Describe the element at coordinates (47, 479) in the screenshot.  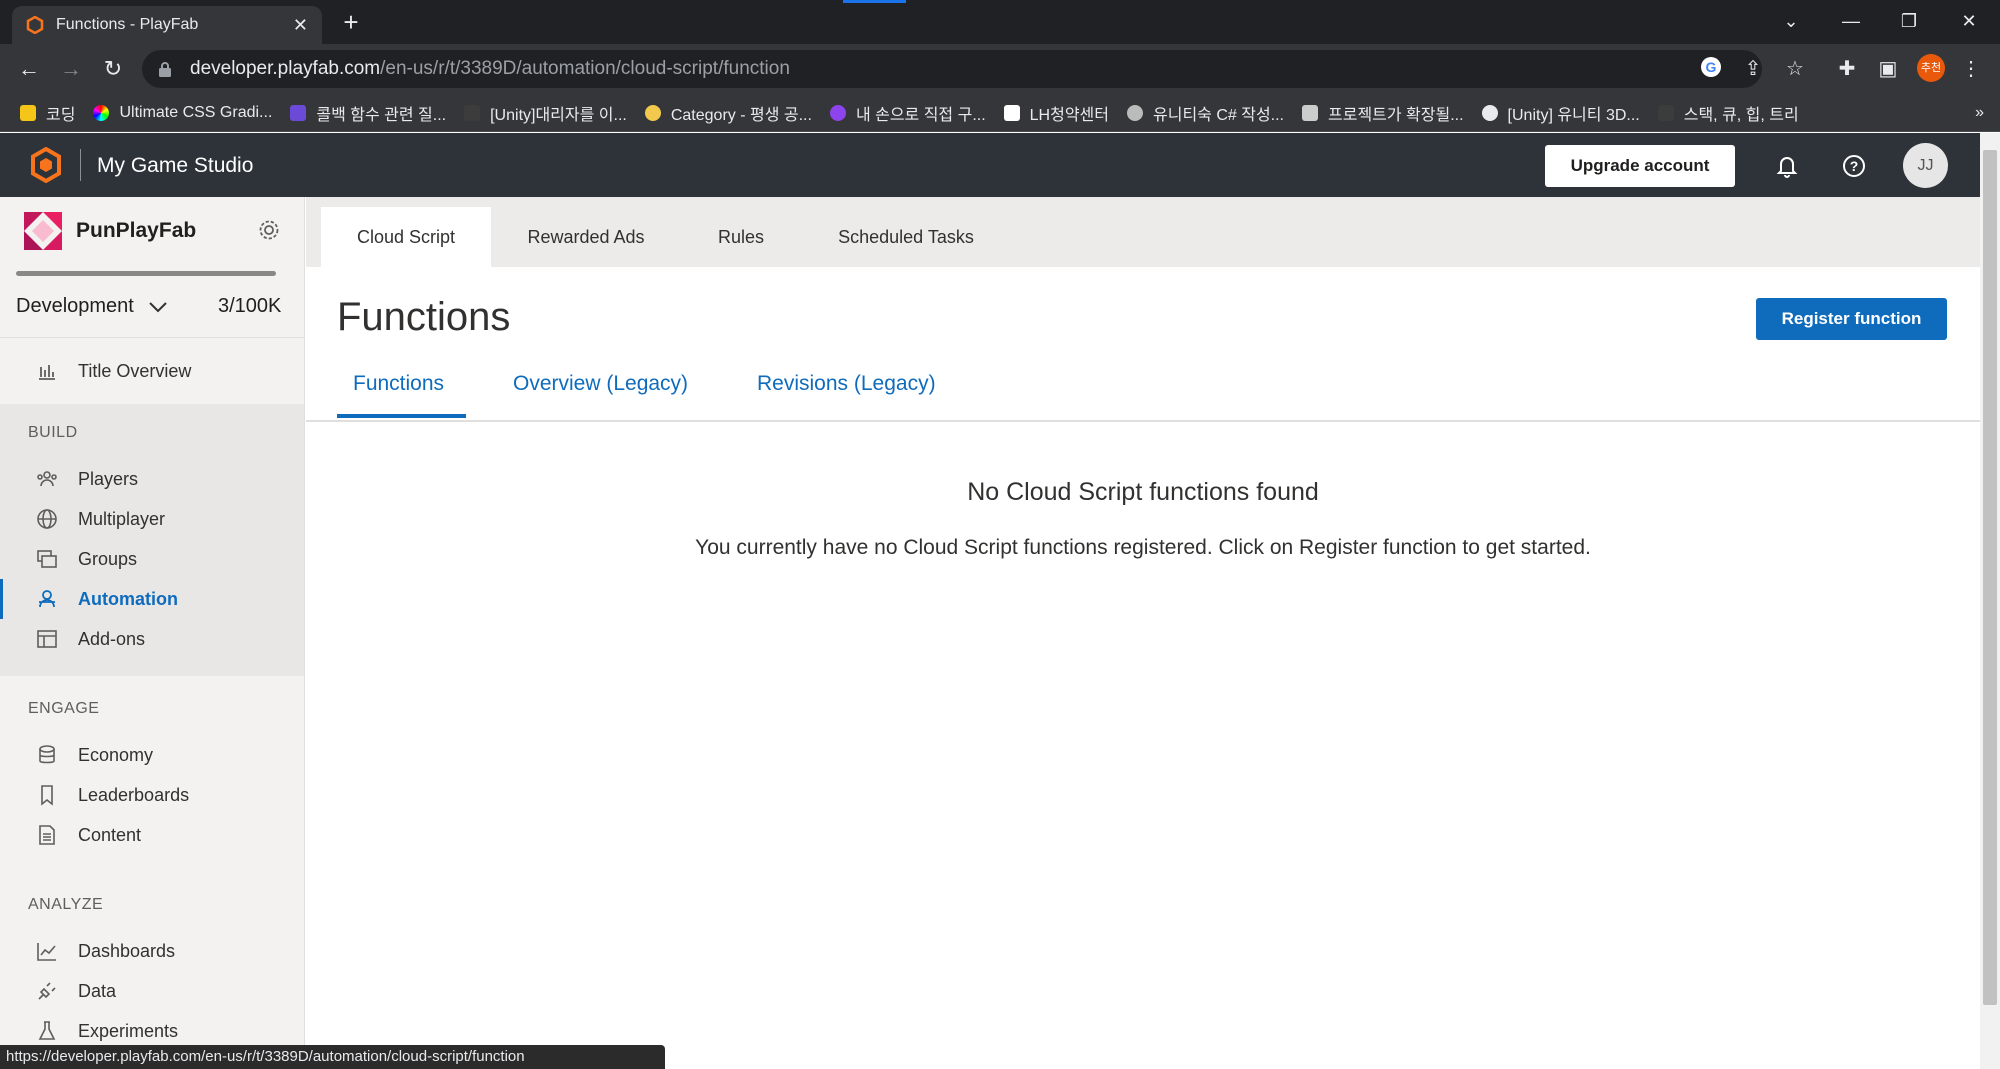
I see `players-icon` at that location.